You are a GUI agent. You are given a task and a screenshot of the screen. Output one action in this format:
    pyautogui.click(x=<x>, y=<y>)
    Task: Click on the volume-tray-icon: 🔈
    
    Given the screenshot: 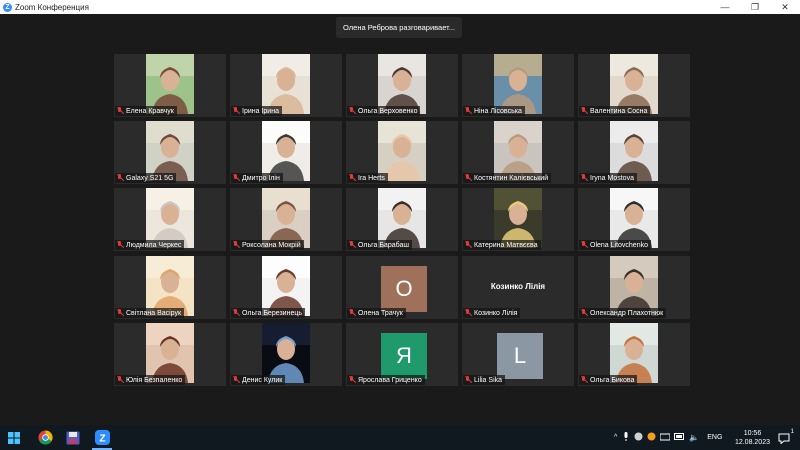 What is the action you would take?
    pyautogui.click(x=694, y=437)
    